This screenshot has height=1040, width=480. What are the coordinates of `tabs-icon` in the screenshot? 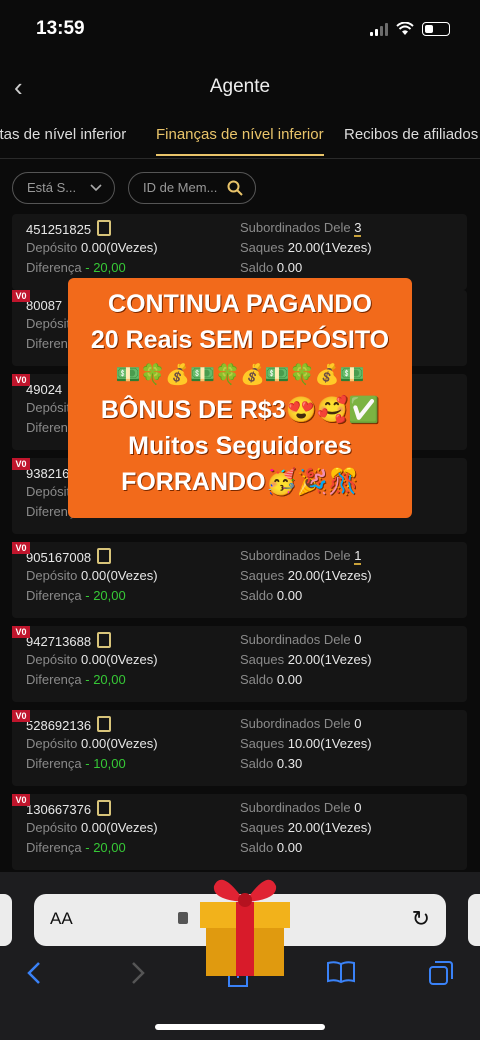 It's located at (441, 973).